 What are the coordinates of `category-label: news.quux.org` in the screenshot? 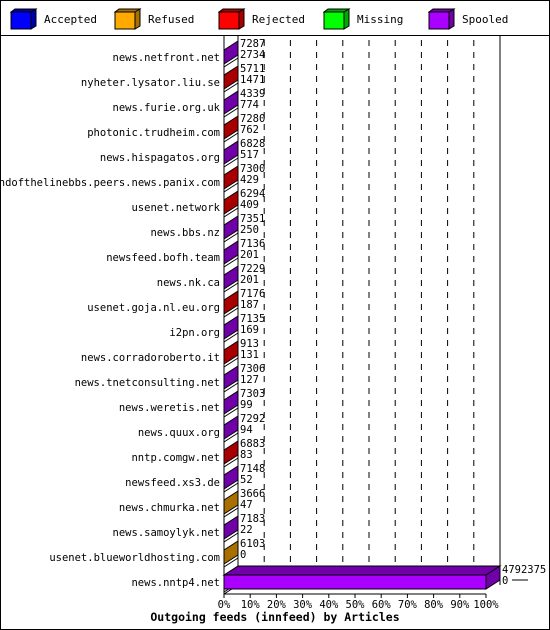 It's located at (179, 433).